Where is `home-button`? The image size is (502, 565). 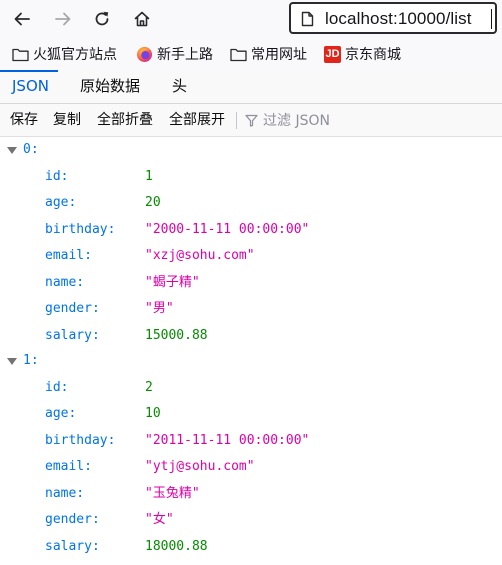 home-button is located at coordinates (142, 19).